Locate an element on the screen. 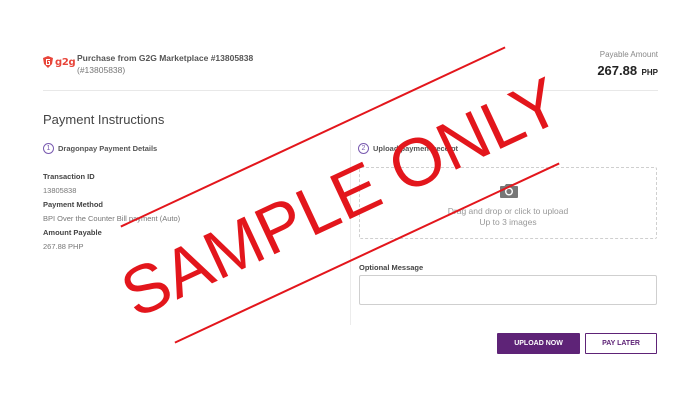 The height and width of the screenshot is (400, 700). camera-icon is located at coordinates (509, 191).